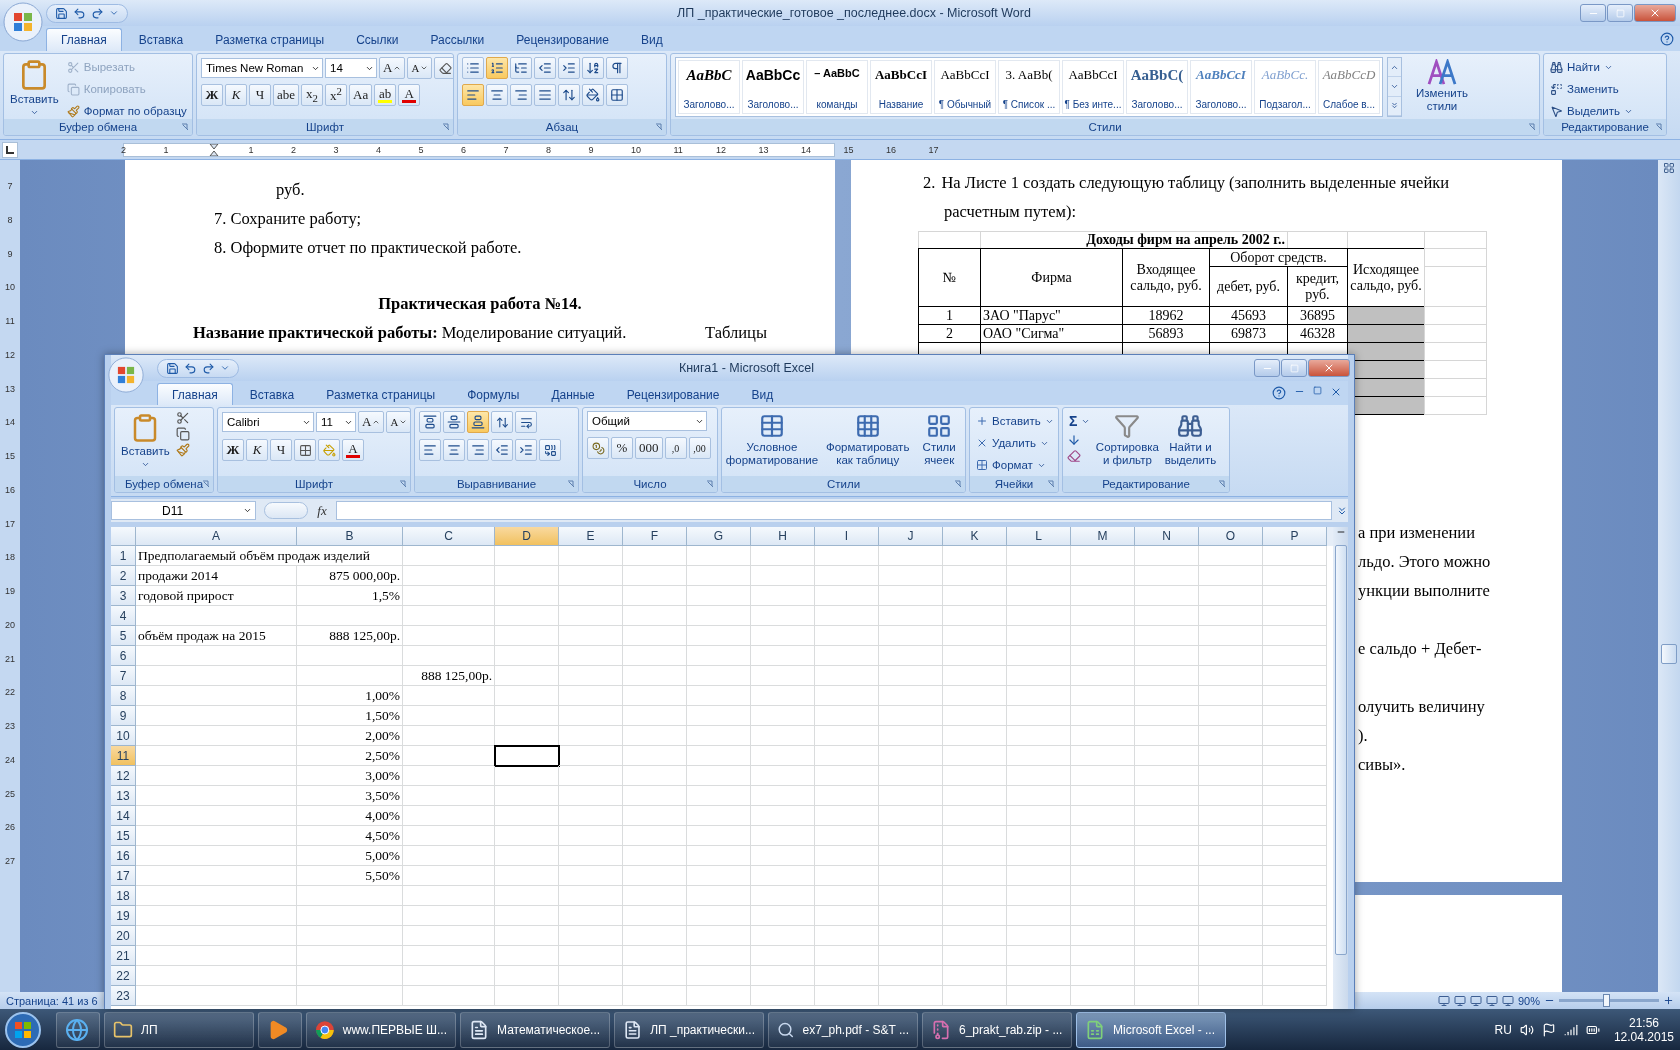 The image size is (1680, 1050). I want to click on styles-button: Форматировать как таблицу, so click(868, 440).